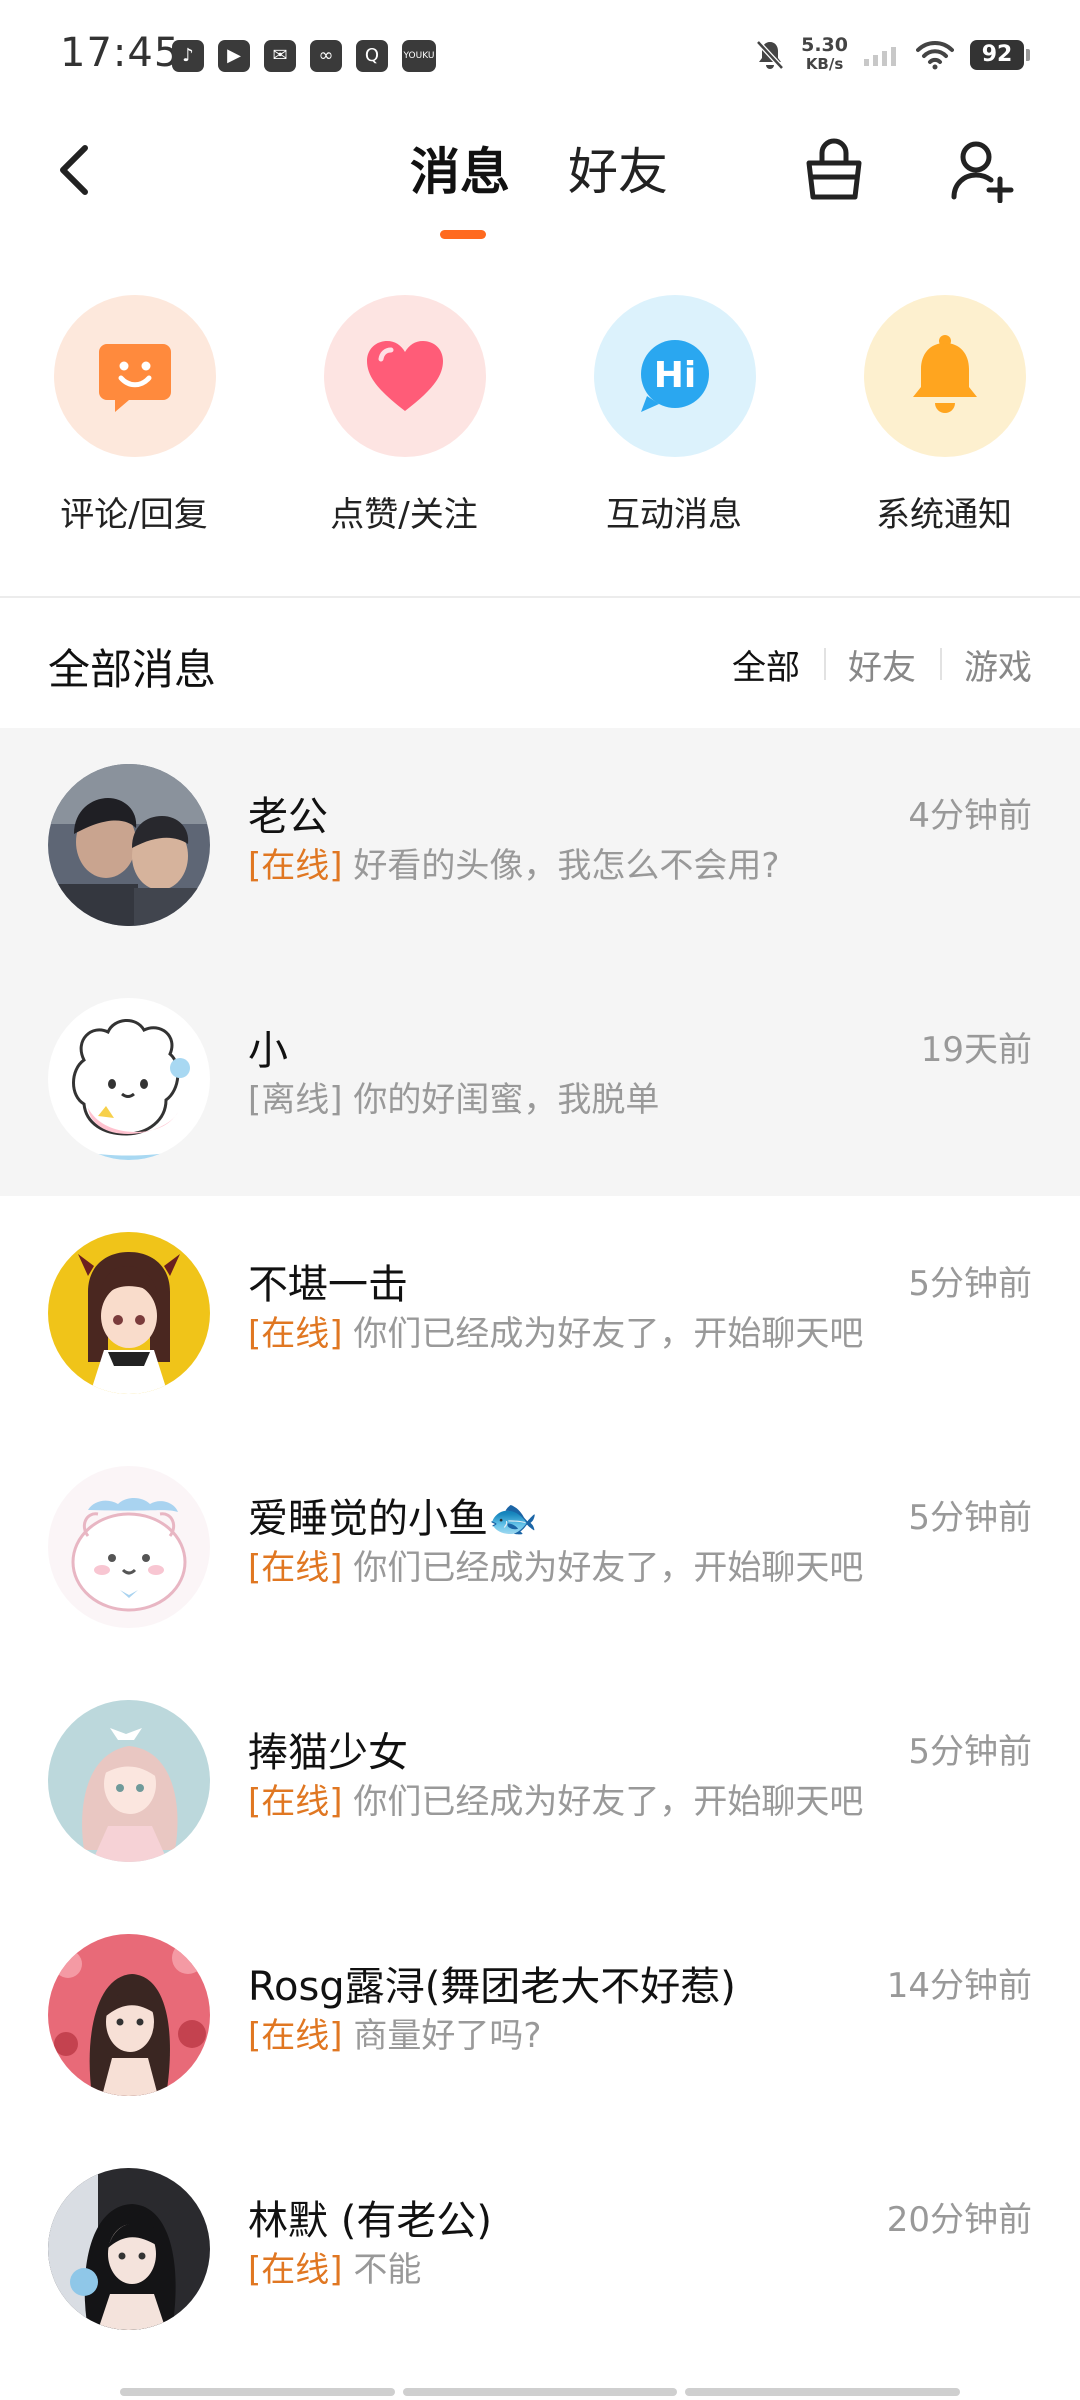  I want to click on message-row: 老公 4分钟前 [在线] 好看的头像，我怎么不会用?, so click(540, 845).